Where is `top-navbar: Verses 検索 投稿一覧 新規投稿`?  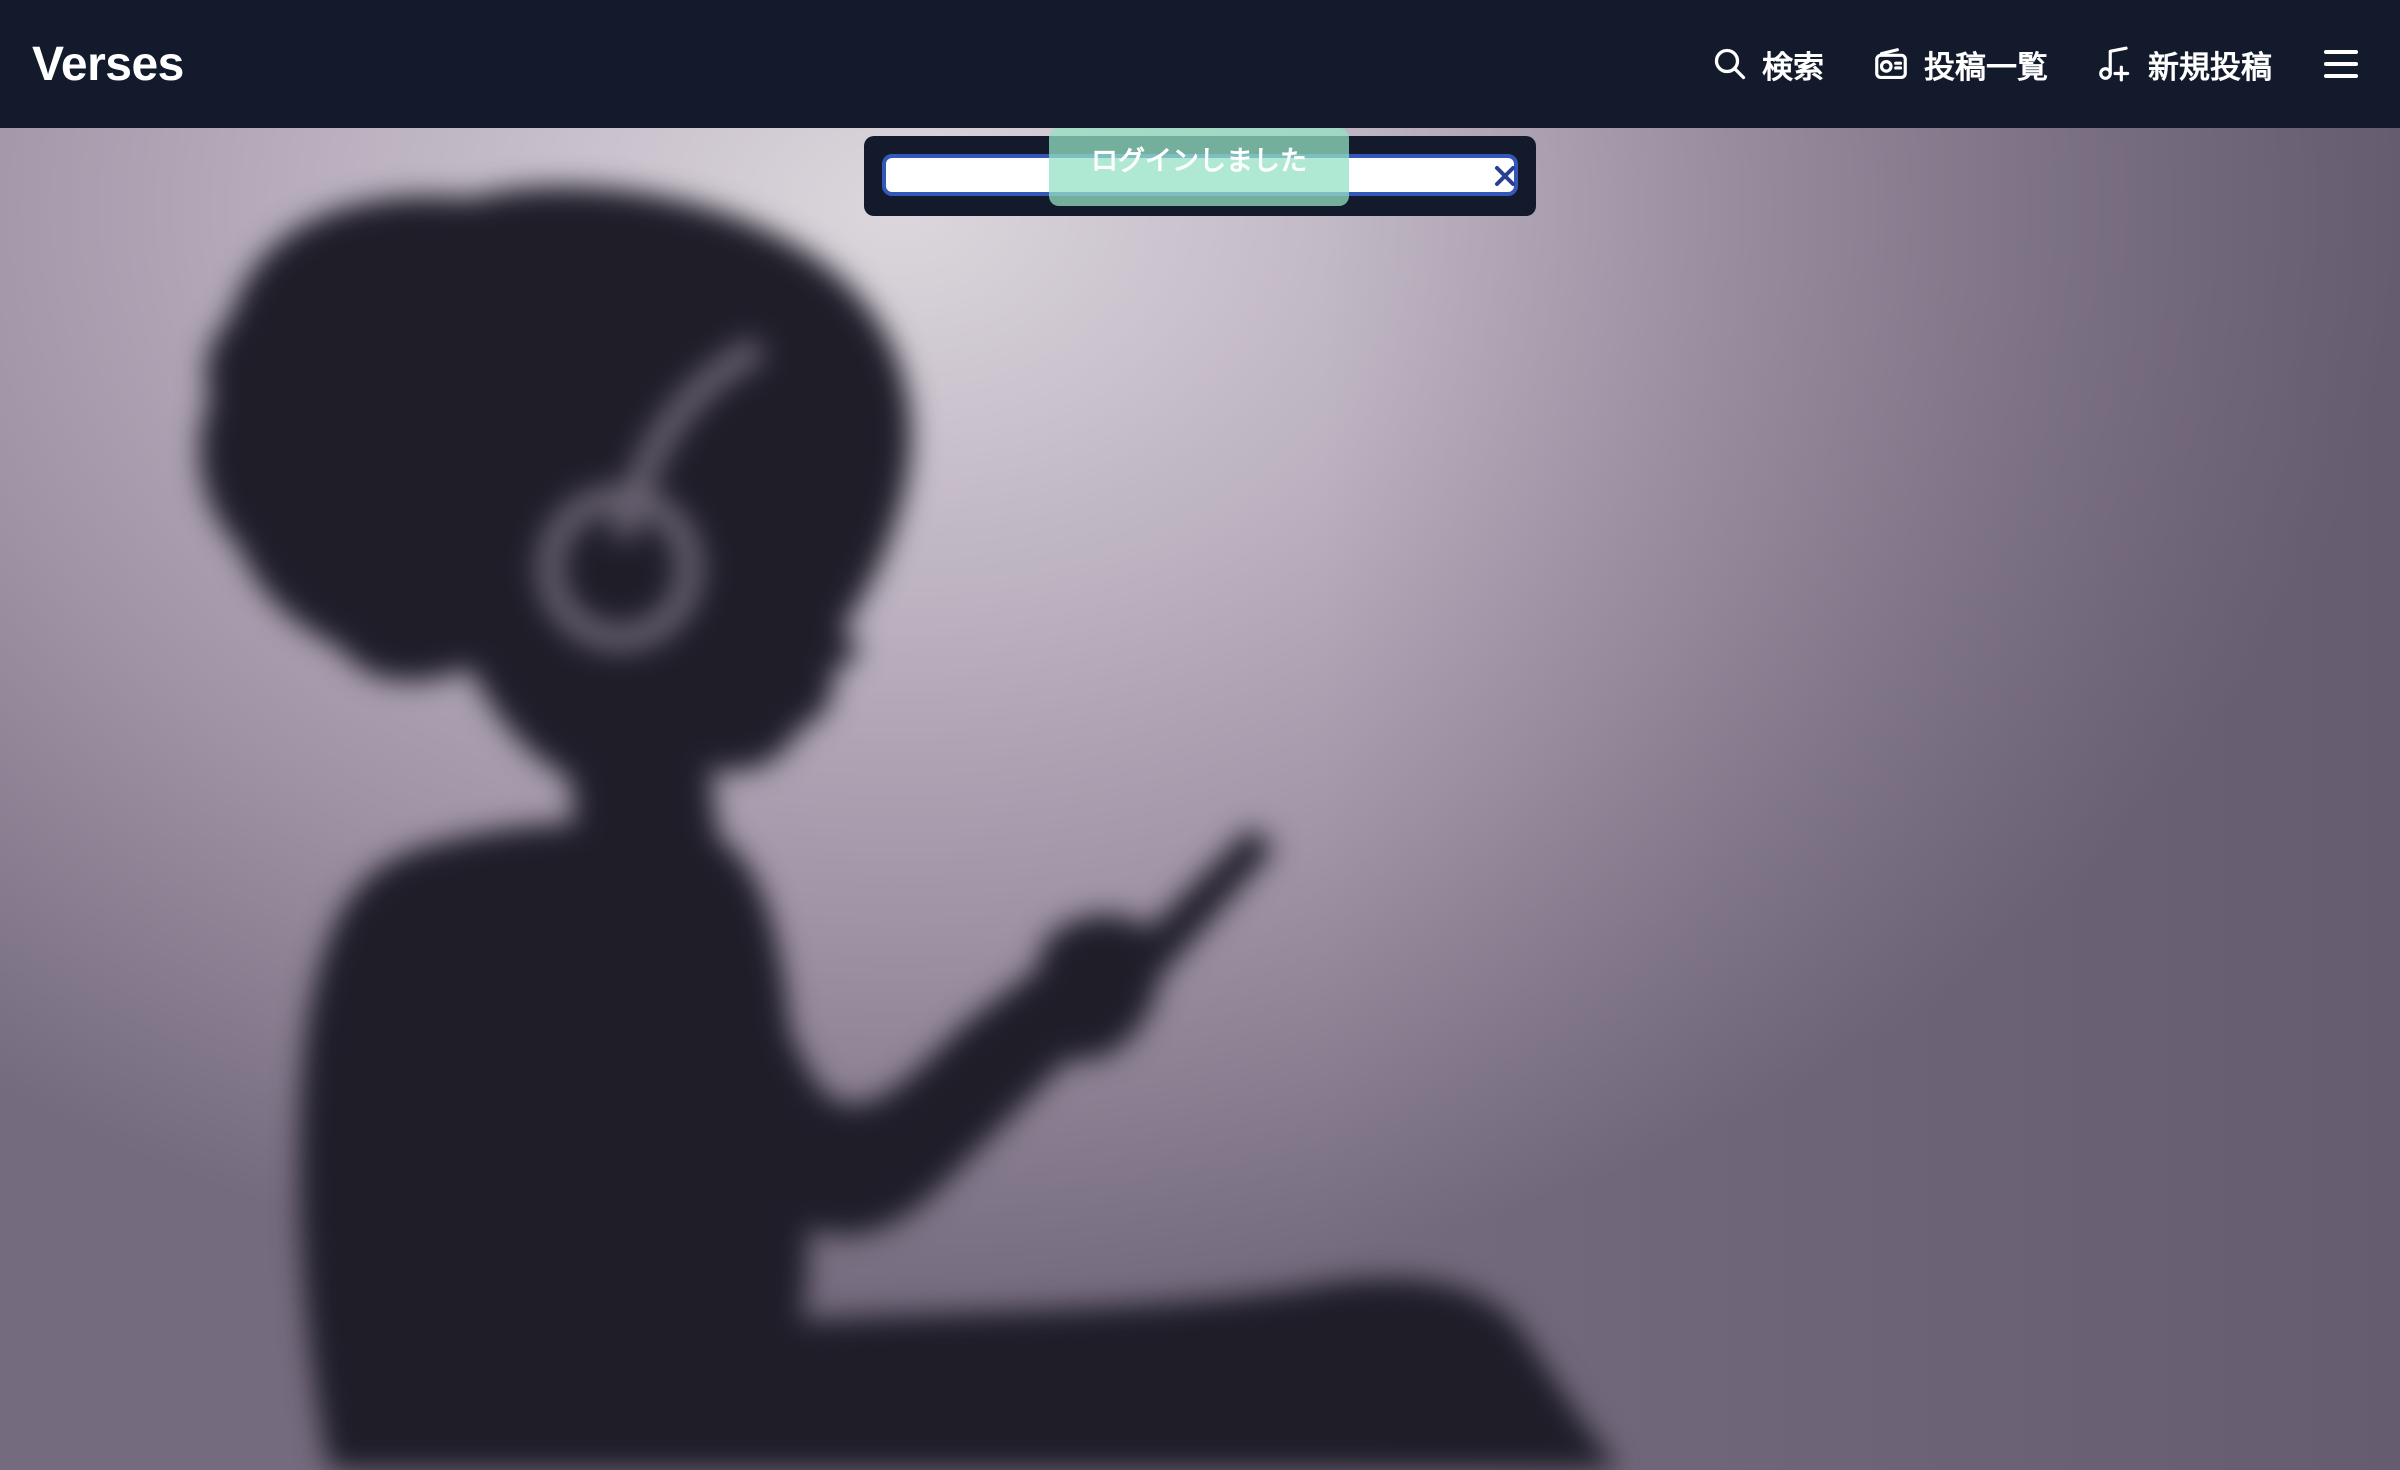 top-navbar: Verses 検索 投稿一覧 新規投稿 is located at coordinates (1200, 64).